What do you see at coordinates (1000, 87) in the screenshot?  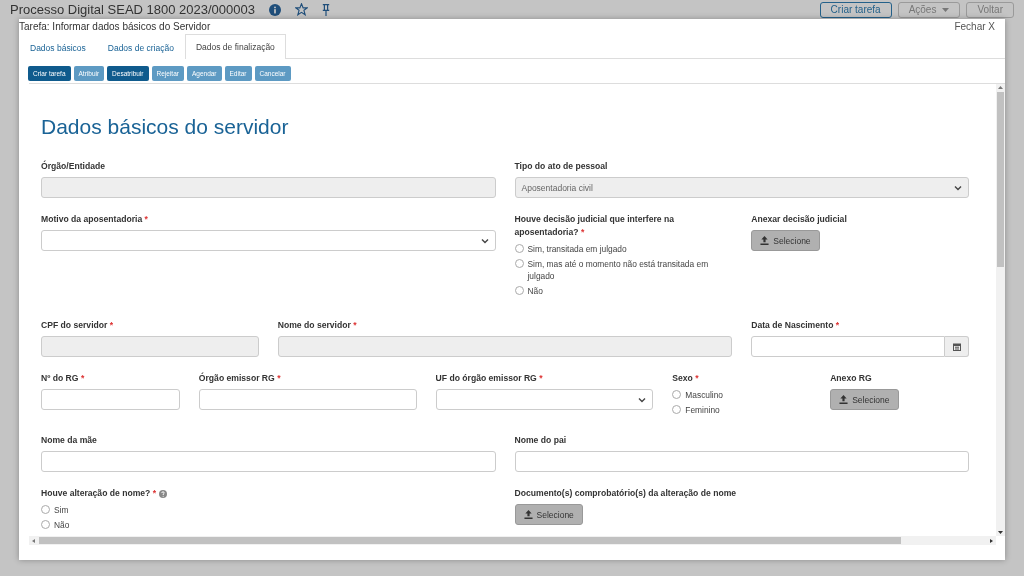 I see `scroll-up-icon` at bounding box center [1000, 87].